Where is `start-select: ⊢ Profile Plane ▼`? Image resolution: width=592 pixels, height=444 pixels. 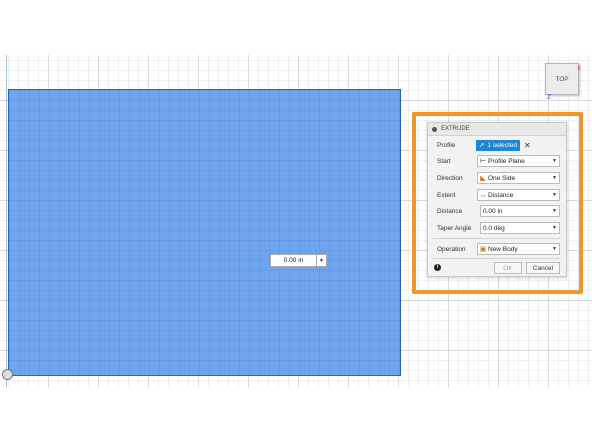 start-select: ⊢ Profile Plane ▼ is located at coordinates (518, 161).